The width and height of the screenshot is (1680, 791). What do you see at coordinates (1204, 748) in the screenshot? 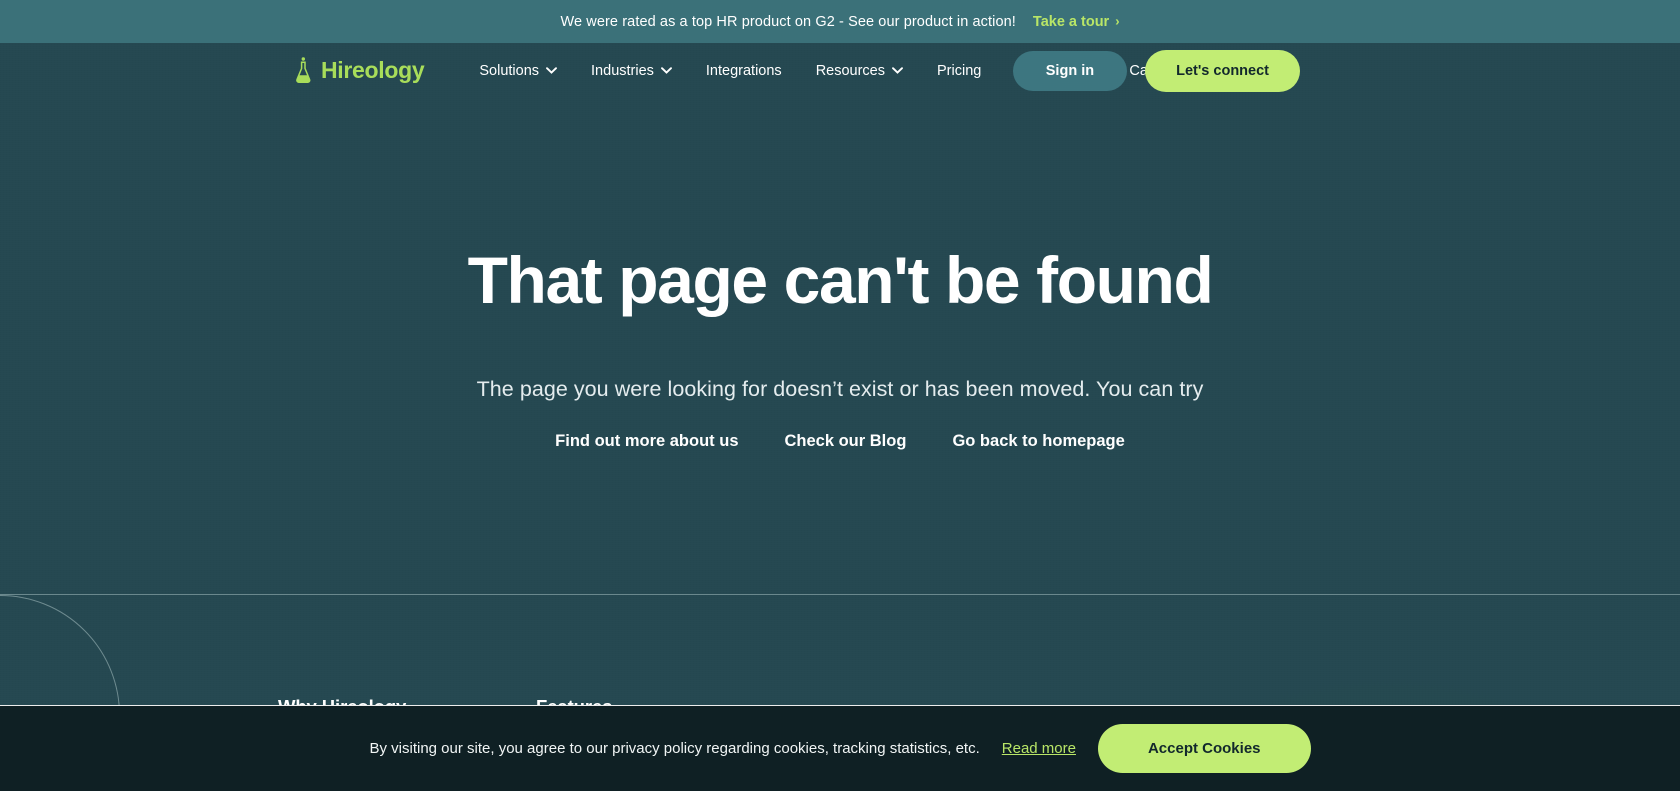
I see `accept-cookies-button: Accept Cookies` at bounding box center [1204, 748].